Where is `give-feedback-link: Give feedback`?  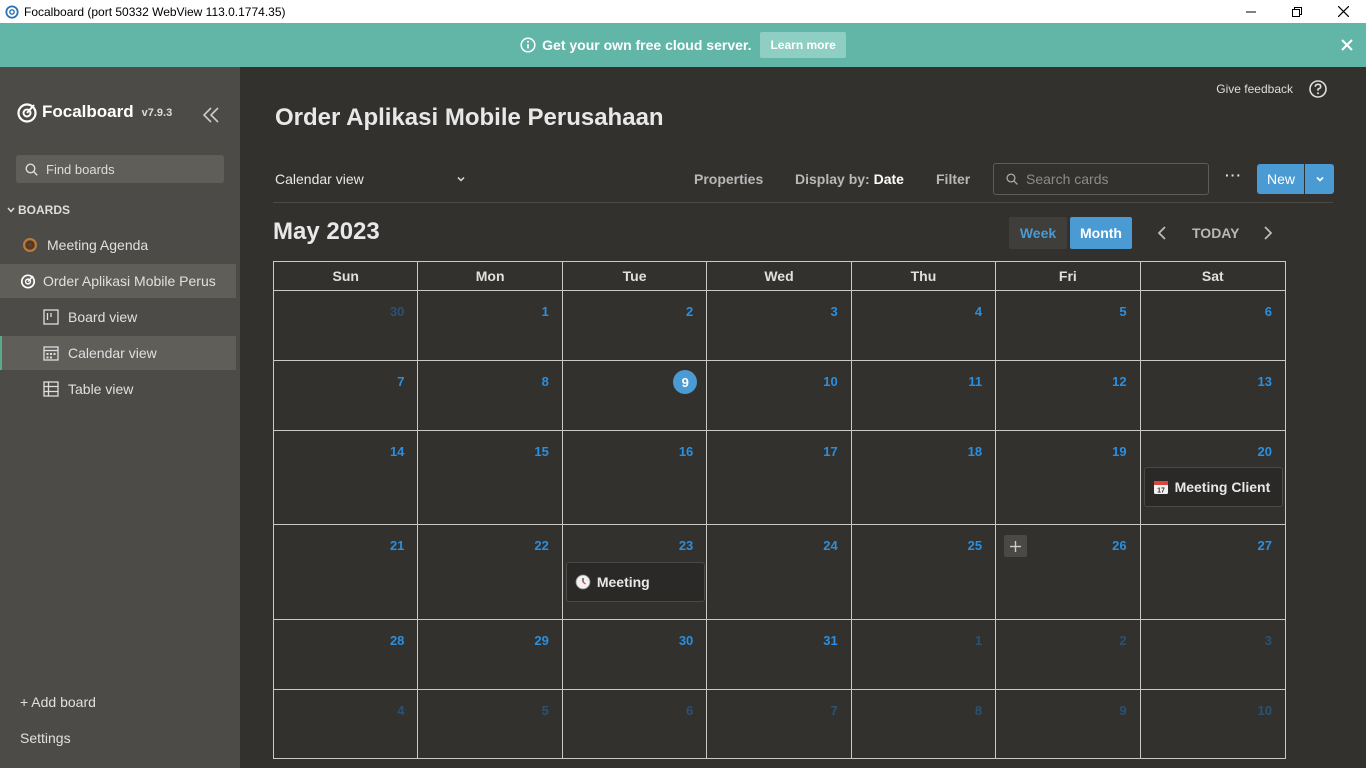 give-feedback-link: Give feedback is located at coordinates (1254, 89).